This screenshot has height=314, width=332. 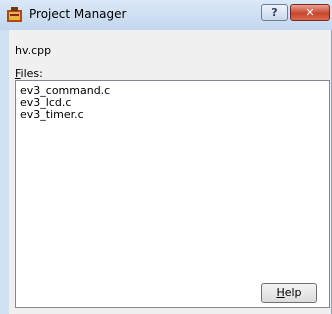 I want to click on help-title-button: ?, so click(x=274, y=12).